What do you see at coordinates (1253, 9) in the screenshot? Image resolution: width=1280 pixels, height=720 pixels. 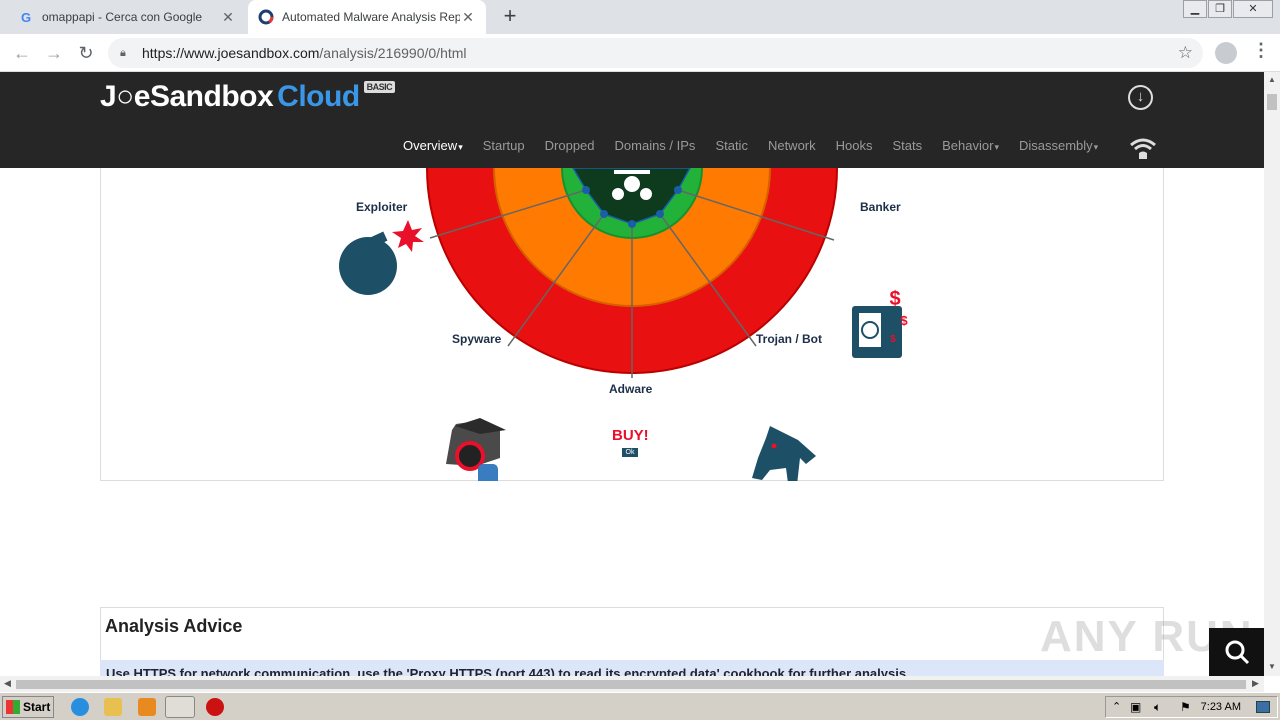 I see `close-window-button: ✕` at bounding box center [1253, 9].